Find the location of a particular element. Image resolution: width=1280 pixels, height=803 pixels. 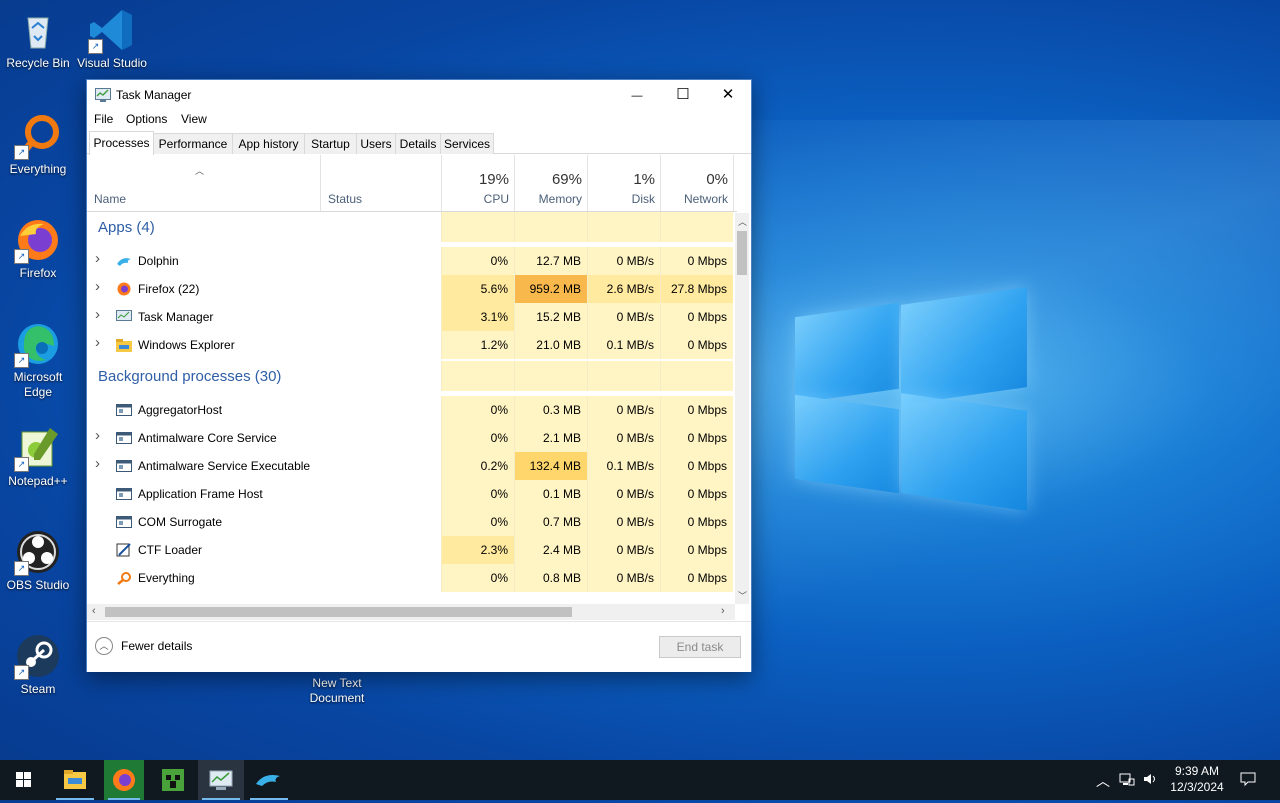

column-status: Status is located at coordinates (380, 183).